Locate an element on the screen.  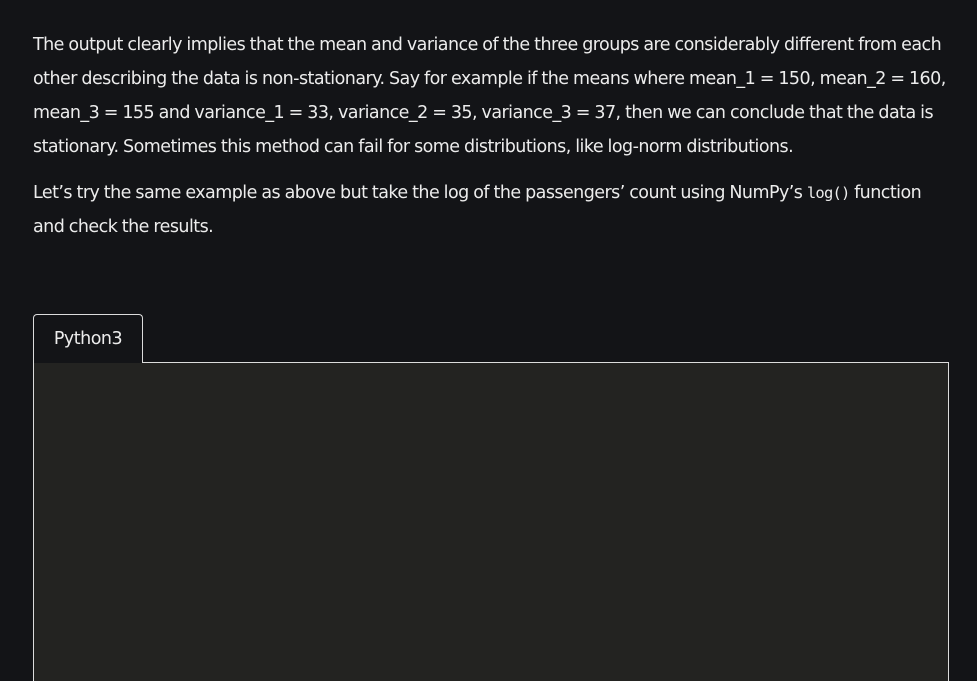
language-tab-label: Python3 is located at coordinates (88, 338).